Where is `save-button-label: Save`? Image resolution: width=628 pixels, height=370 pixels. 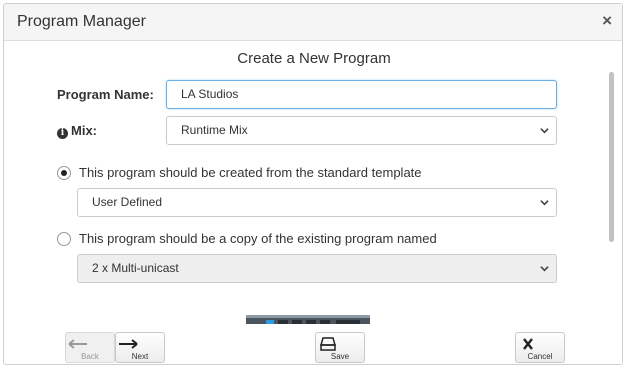 save-button-label: Save is located at coordinates (340, 356).